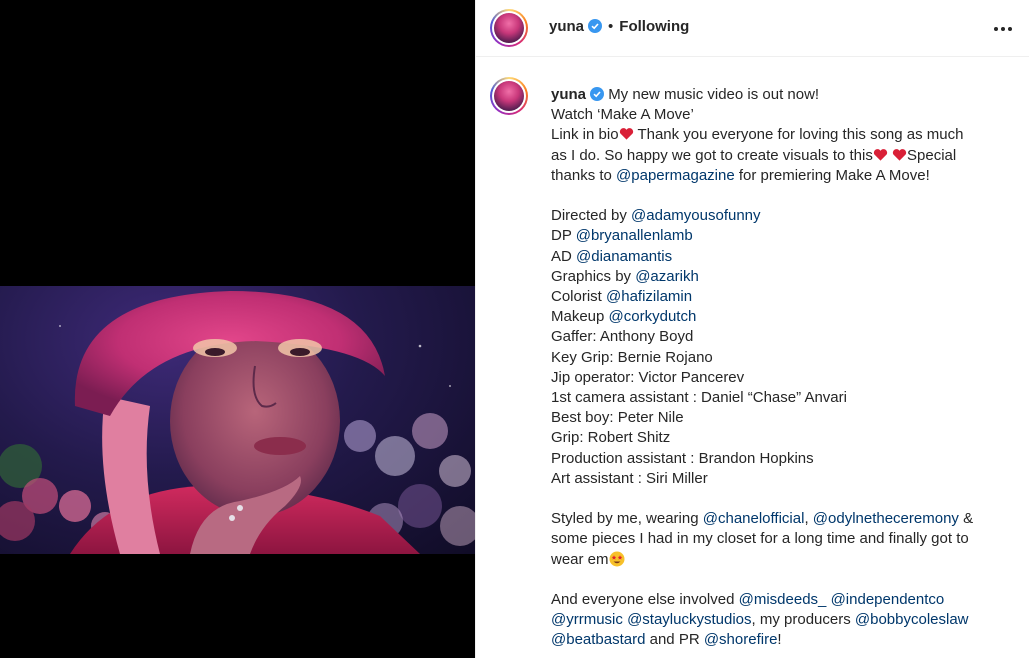 The width and height of the screenshot is (1029, 658). I want to click on star-struck-emoji-icon, so click(617, 559).